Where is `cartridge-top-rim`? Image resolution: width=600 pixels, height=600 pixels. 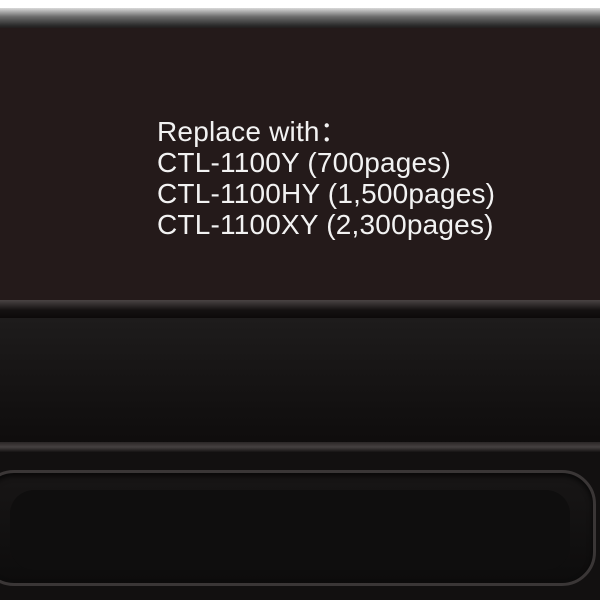 cartridge-top-rim is located at coordinates (300, 19).